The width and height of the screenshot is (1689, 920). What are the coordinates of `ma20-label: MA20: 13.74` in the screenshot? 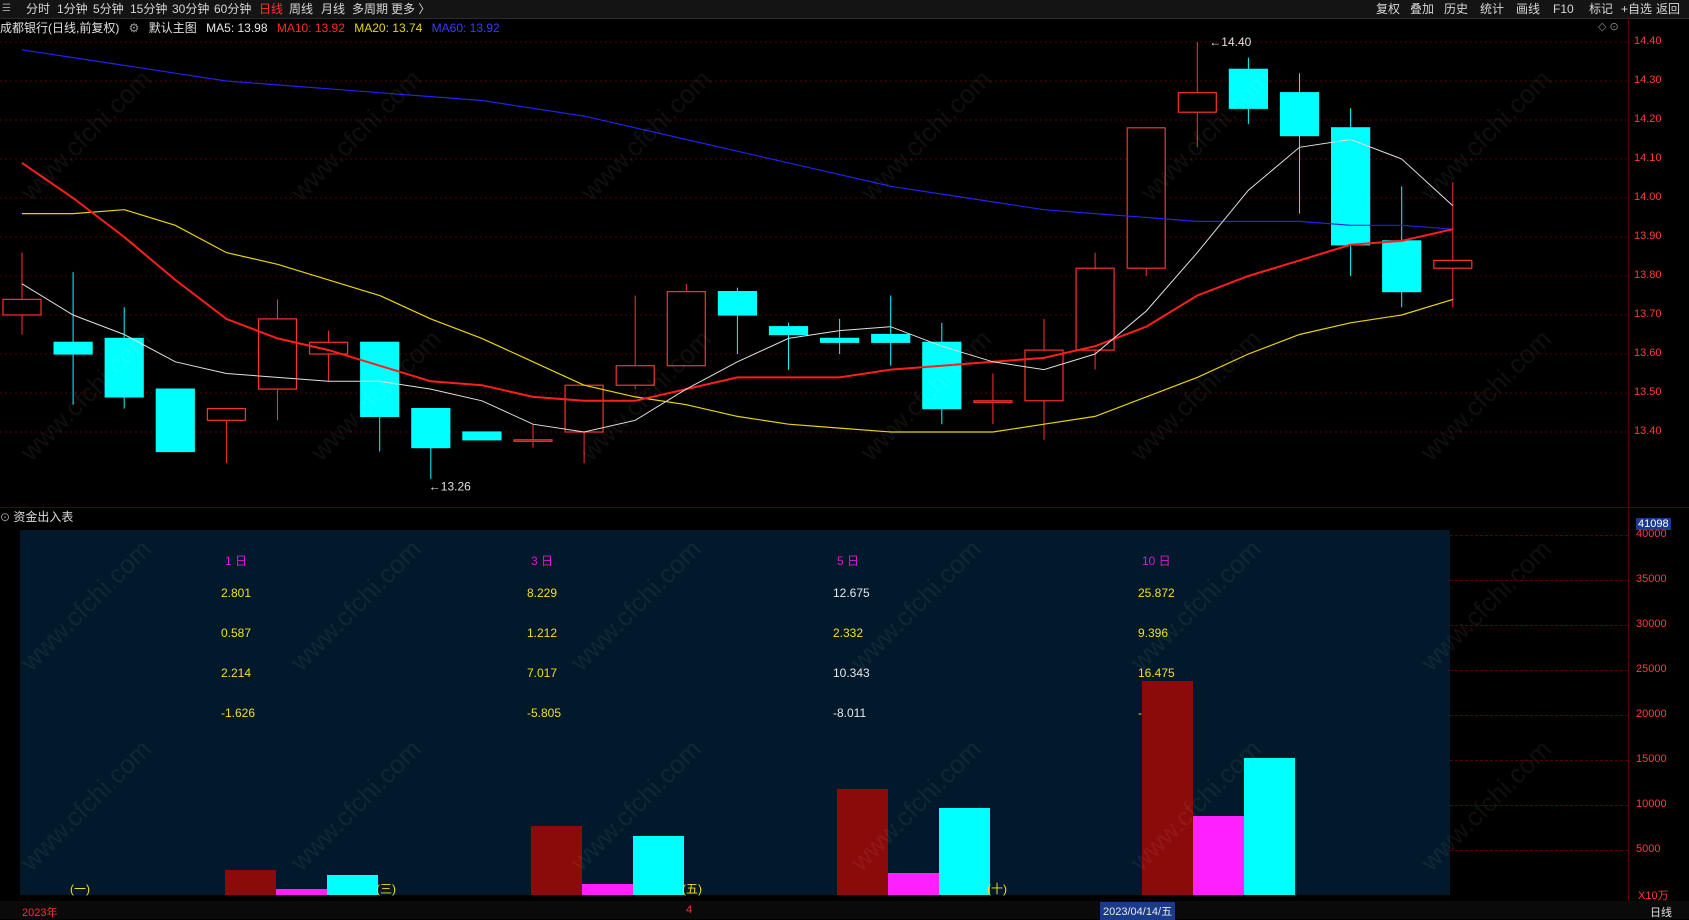 It's located at (388, 28).